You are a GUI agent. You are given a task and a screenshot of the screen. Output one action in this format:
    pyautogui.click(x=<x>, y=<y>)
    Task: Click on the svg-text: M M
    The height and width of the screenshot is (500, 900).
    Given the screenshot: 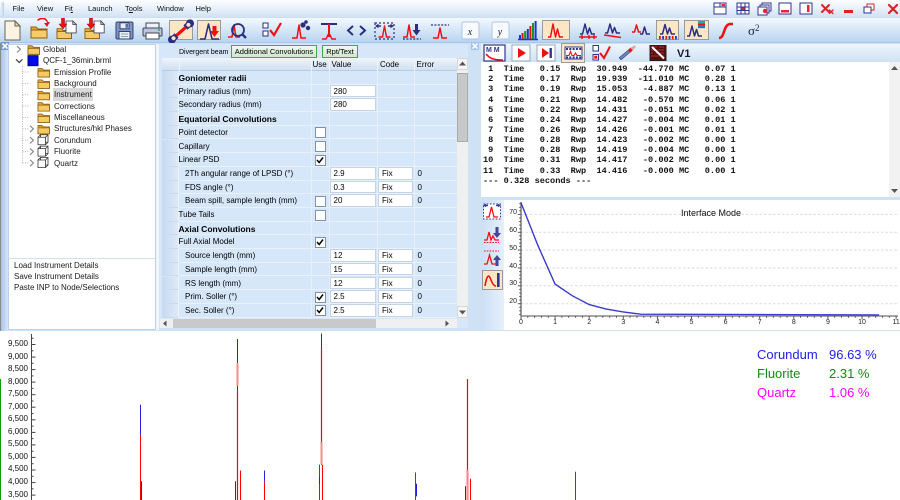 What is the action you would take?
    pyautogui.click(x=493, y=50)
    